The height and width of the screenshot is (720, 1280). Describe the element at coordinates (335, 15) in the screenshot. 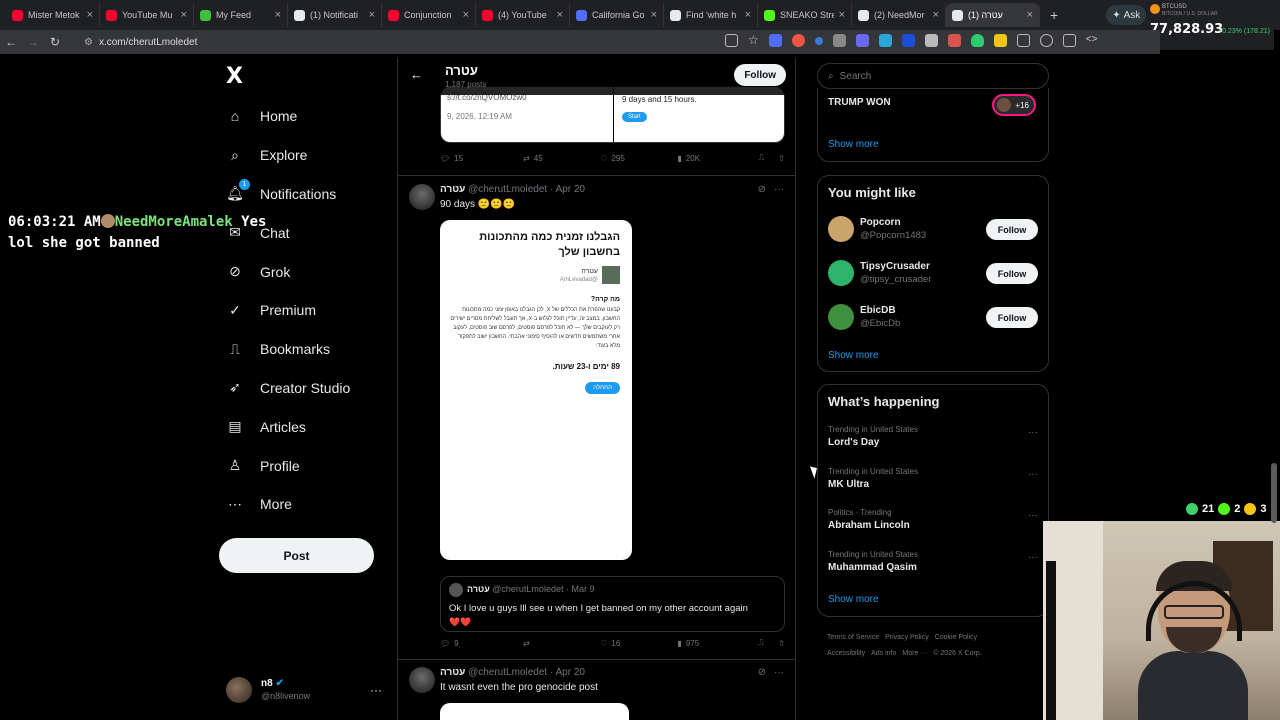

I see `browser-tab: (1) Notificati ×` at that location.